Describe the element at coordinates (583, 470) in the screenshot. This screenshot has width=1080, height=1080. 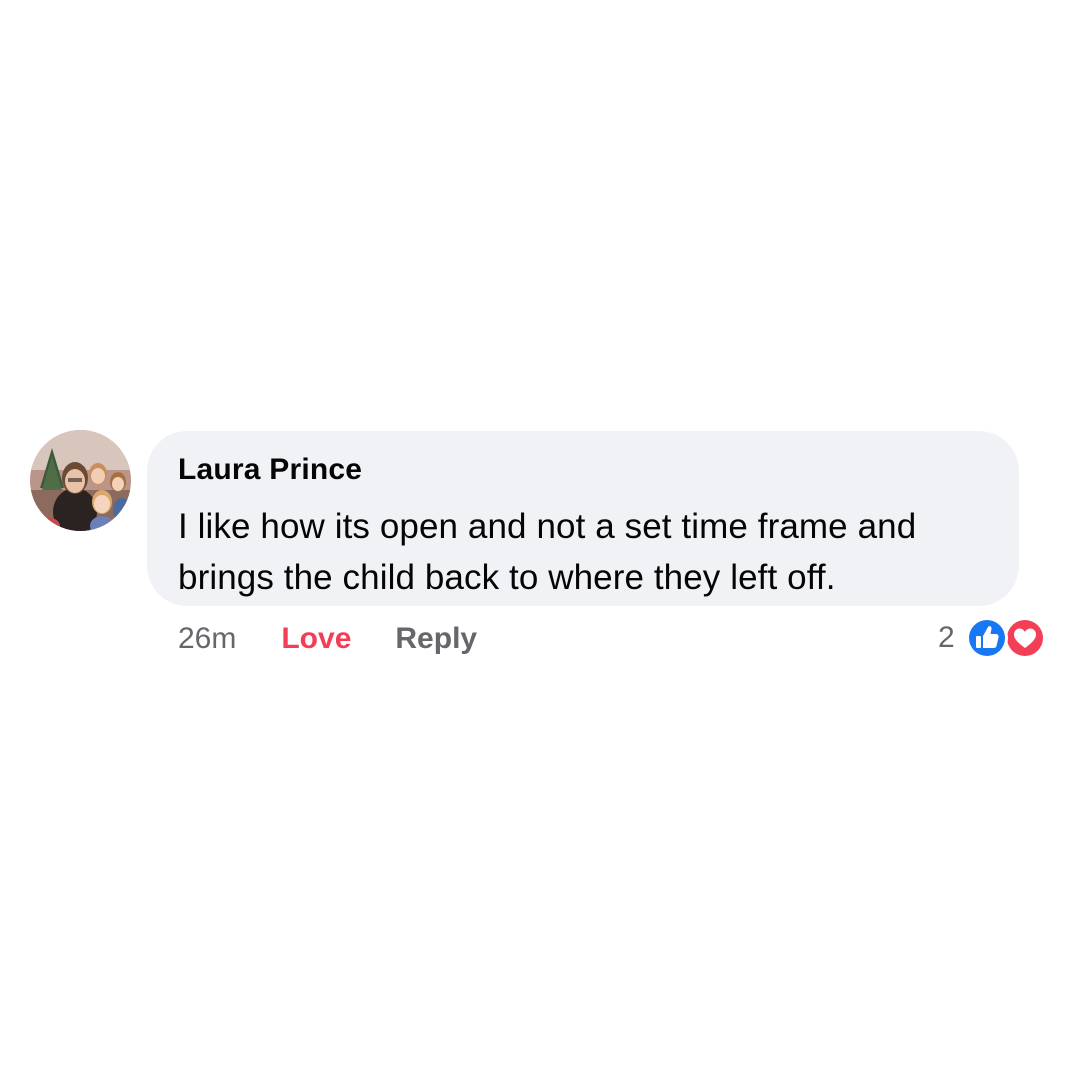
I see `comment-author-name: Laura Prince` at that location.